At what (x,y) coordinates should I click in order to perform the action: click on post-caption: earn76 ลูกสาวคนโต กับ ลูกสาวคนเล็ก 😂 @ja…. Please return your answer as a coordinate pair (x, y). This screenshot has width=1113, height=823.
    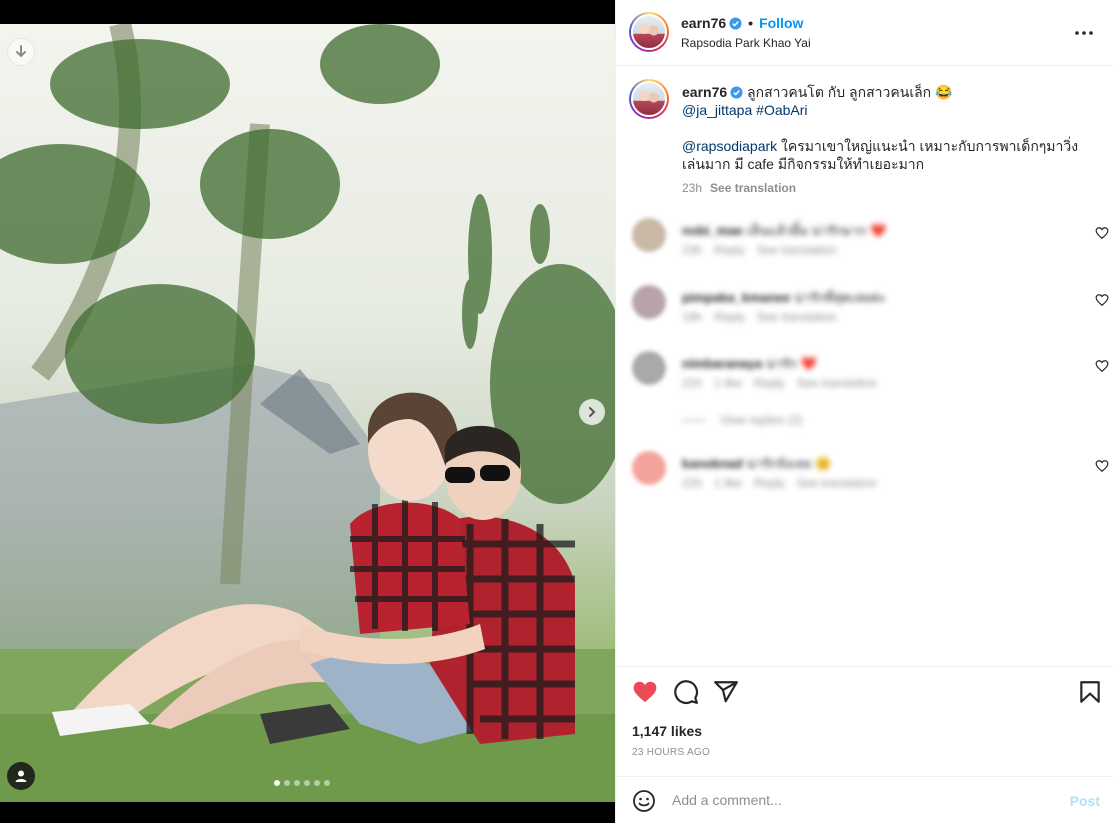
    Looking at the image, I should click on (864, 138).